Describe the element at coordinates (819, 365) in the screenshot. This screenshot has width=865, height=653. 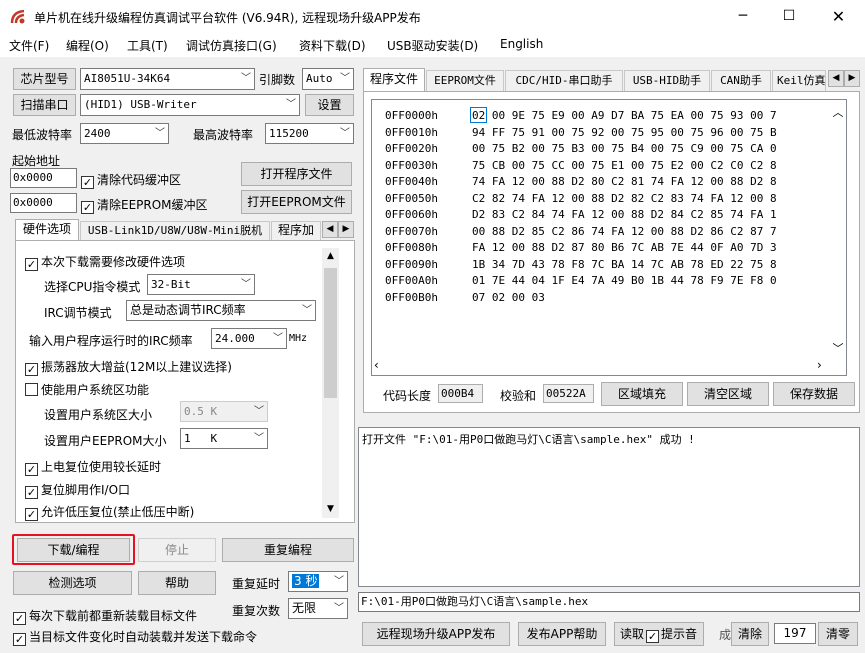
I see `scroll-right-icon: ›` at that location.